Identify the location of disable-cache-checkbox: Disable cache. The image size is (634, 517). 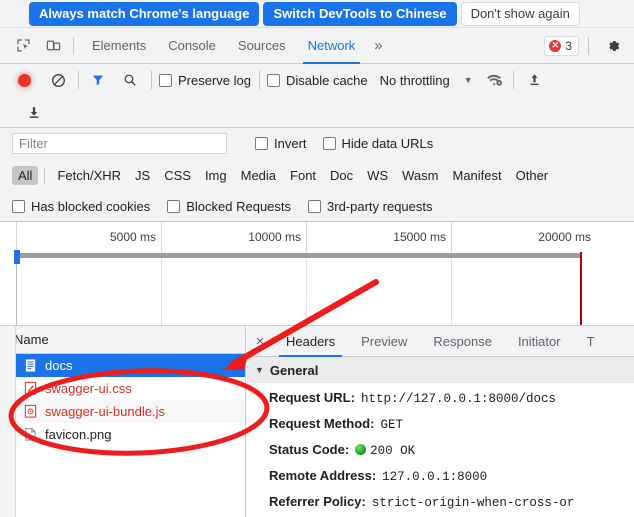
(317, 80).